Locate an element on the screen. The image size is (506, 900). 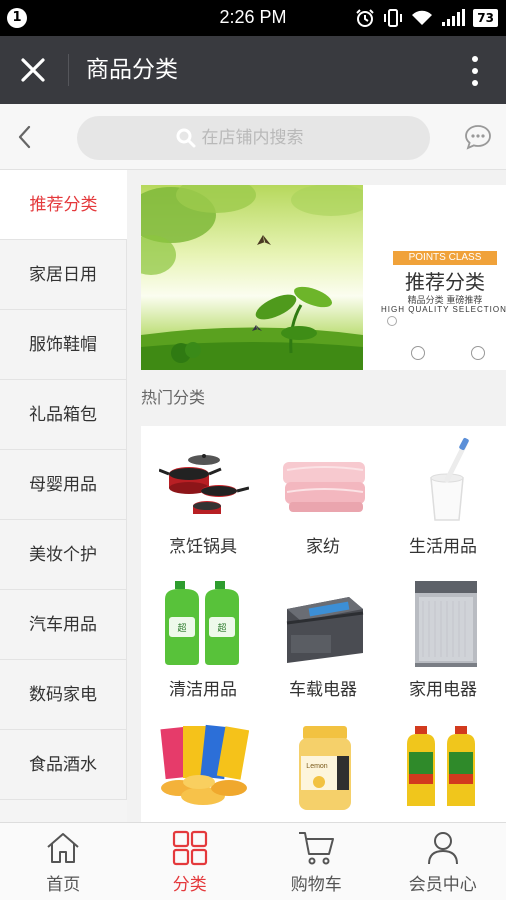
grid-icon is located at coordinates (189, 848).